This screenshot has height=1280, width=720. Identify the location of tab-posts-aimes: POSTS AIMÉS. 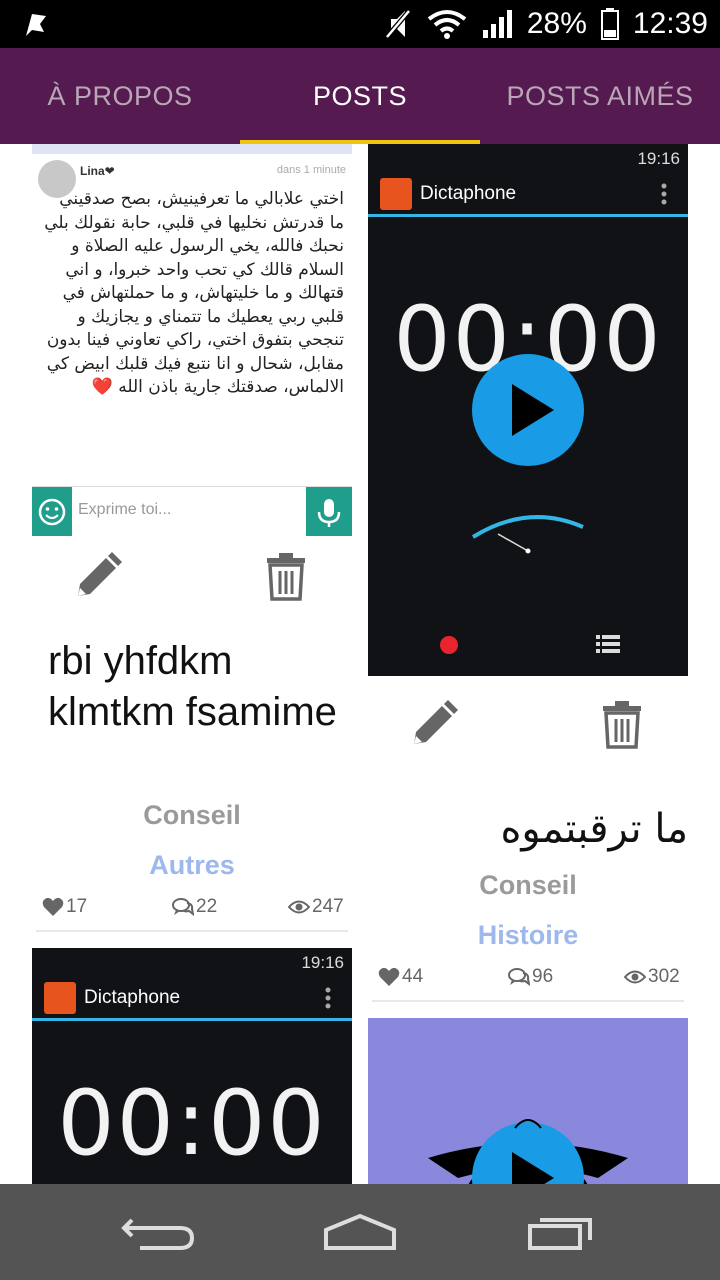
(600, 96).